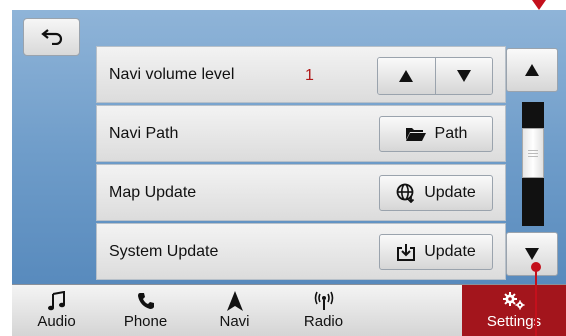 This screenshot has width=566, height=336. I want to click on tab-label: Settings, so click(514, 321).